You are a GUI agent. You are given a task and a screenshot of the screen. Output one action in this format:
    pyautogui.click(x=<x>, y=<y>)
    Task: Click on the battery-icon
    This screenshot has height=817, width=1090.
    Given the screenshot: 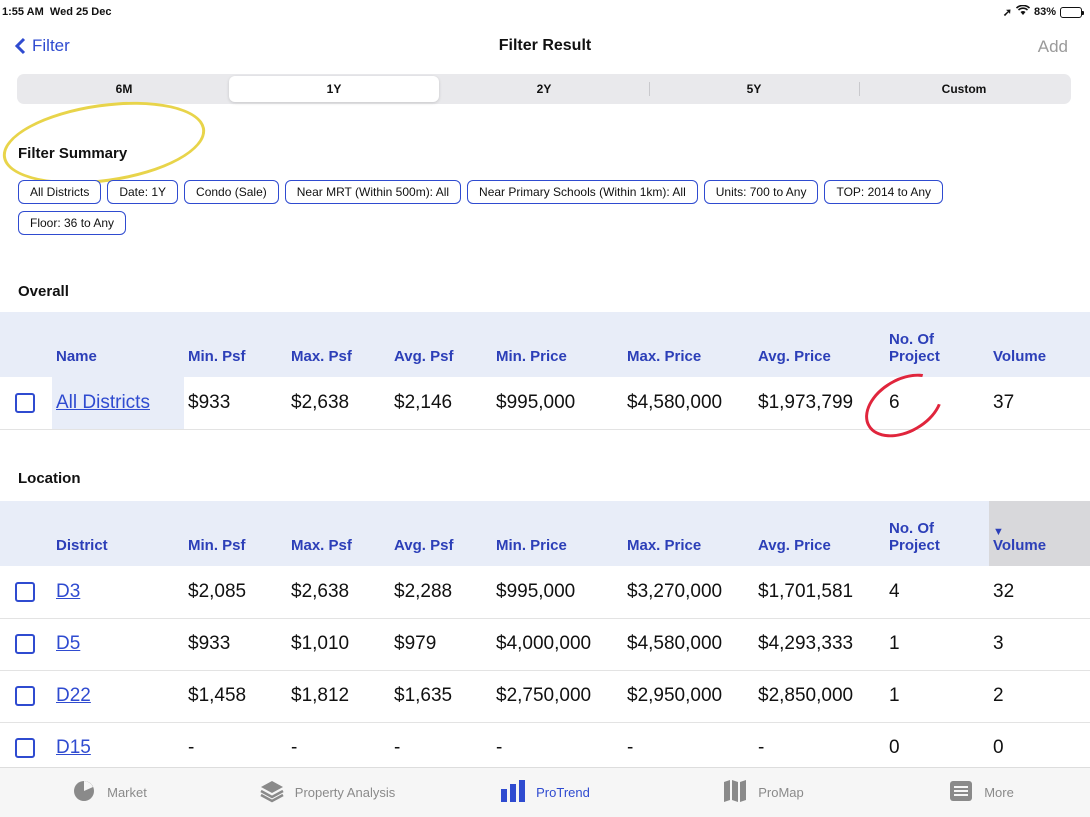 What is the action you would take?
    pyautogui.click(x=1072, y=12)
    